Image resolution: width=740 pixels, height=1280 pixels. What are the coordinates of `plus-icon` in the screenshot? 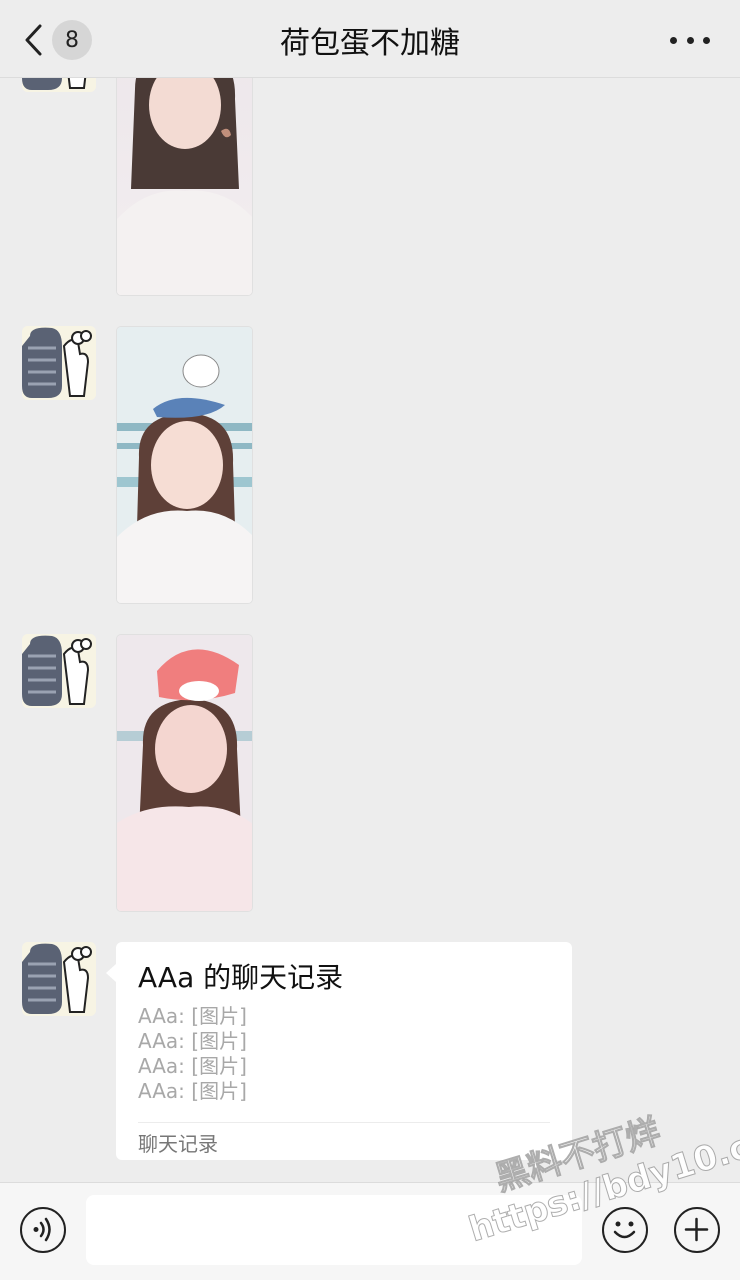 It's located at (696, 1229).